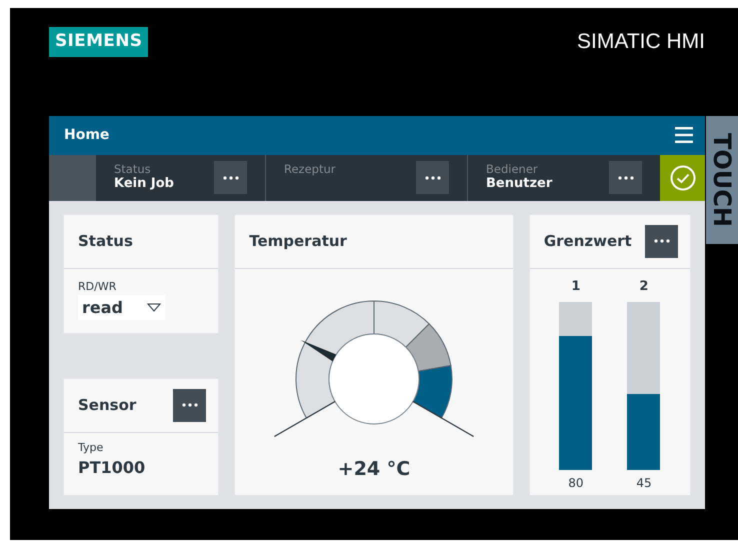  What do you see at coordinates (91, 448) in the screenshot?
I see `field-label: Type` at bounding box center [91, 448].